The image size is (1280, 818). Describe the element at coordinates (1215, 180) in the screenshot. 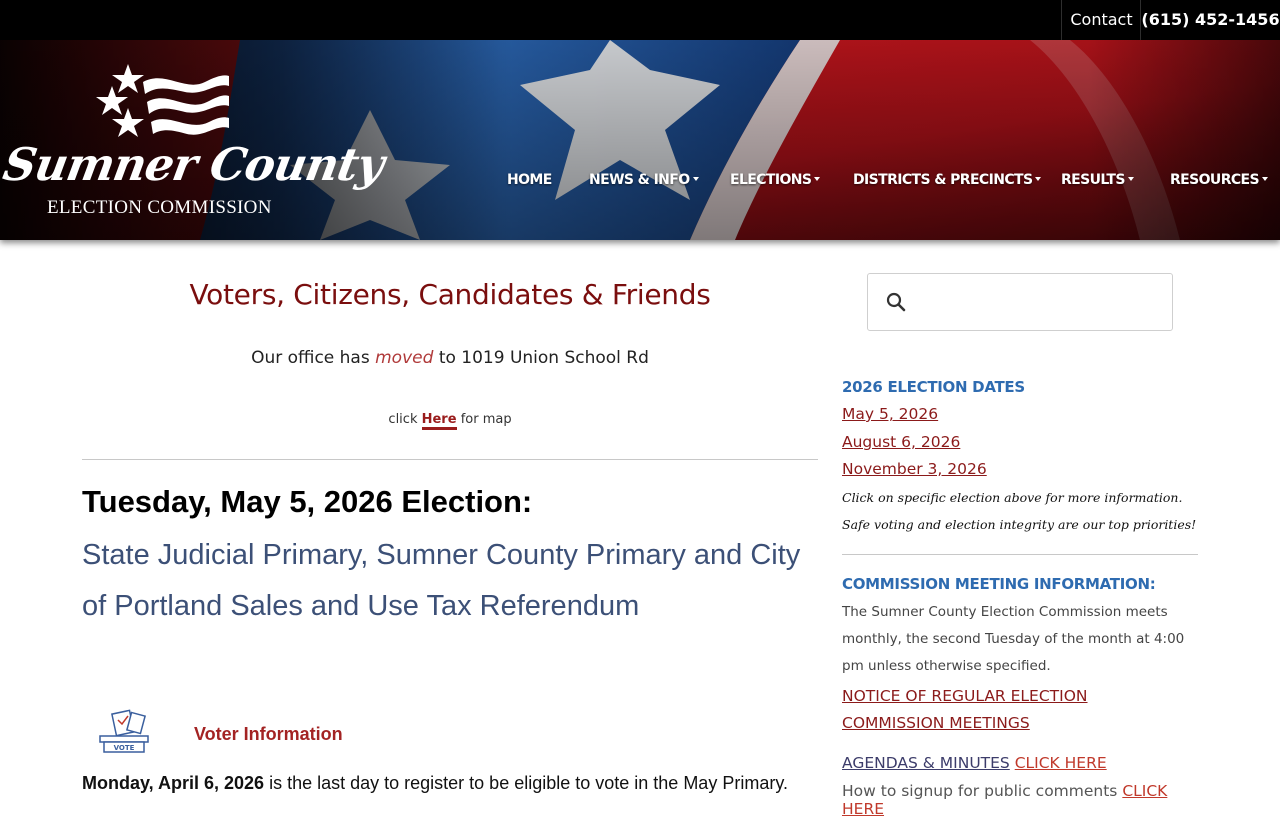

I see `nav-resources-label: RESOURCES` at that location.